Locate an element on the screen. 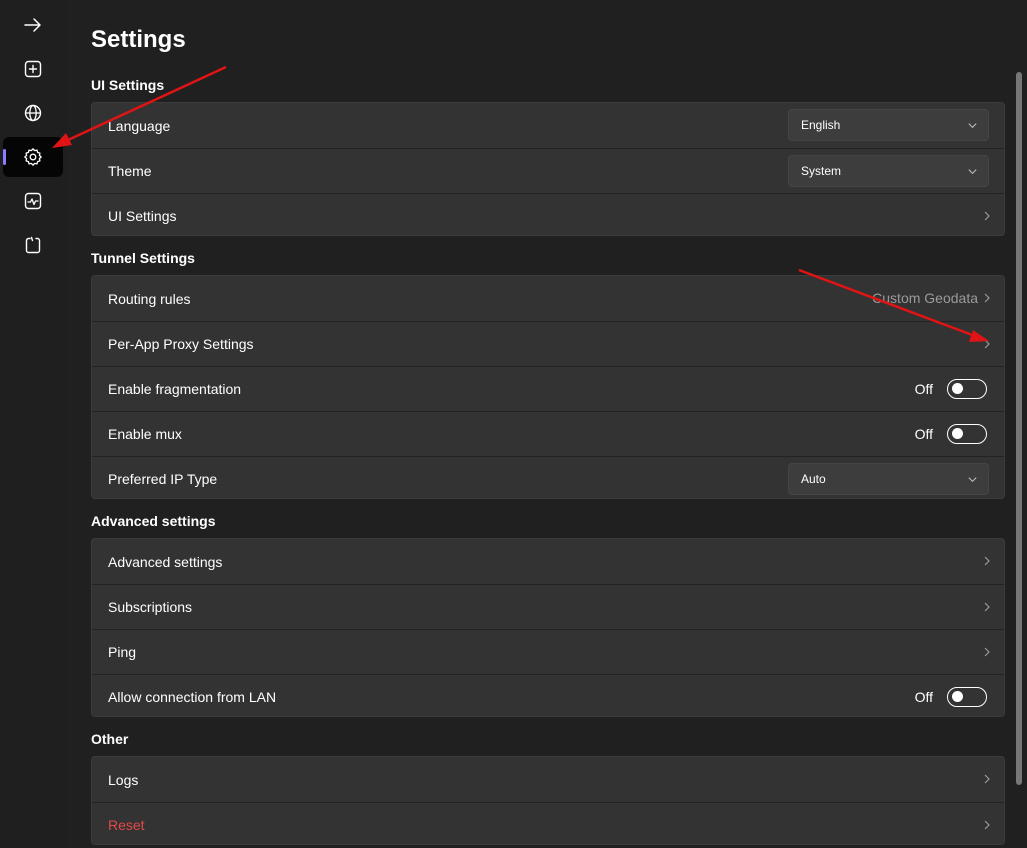 The width and height of the screenshot is (1027, 848). advanced-settings-label: Advanced settings is located at coordinates (165, 561).